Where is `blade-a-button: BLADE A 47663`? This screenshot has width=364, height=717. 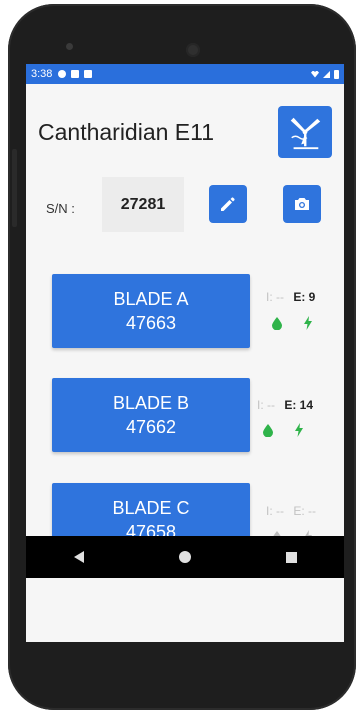
blade-a-button: BLADE A 47663 is located at coordinates (151, 311).